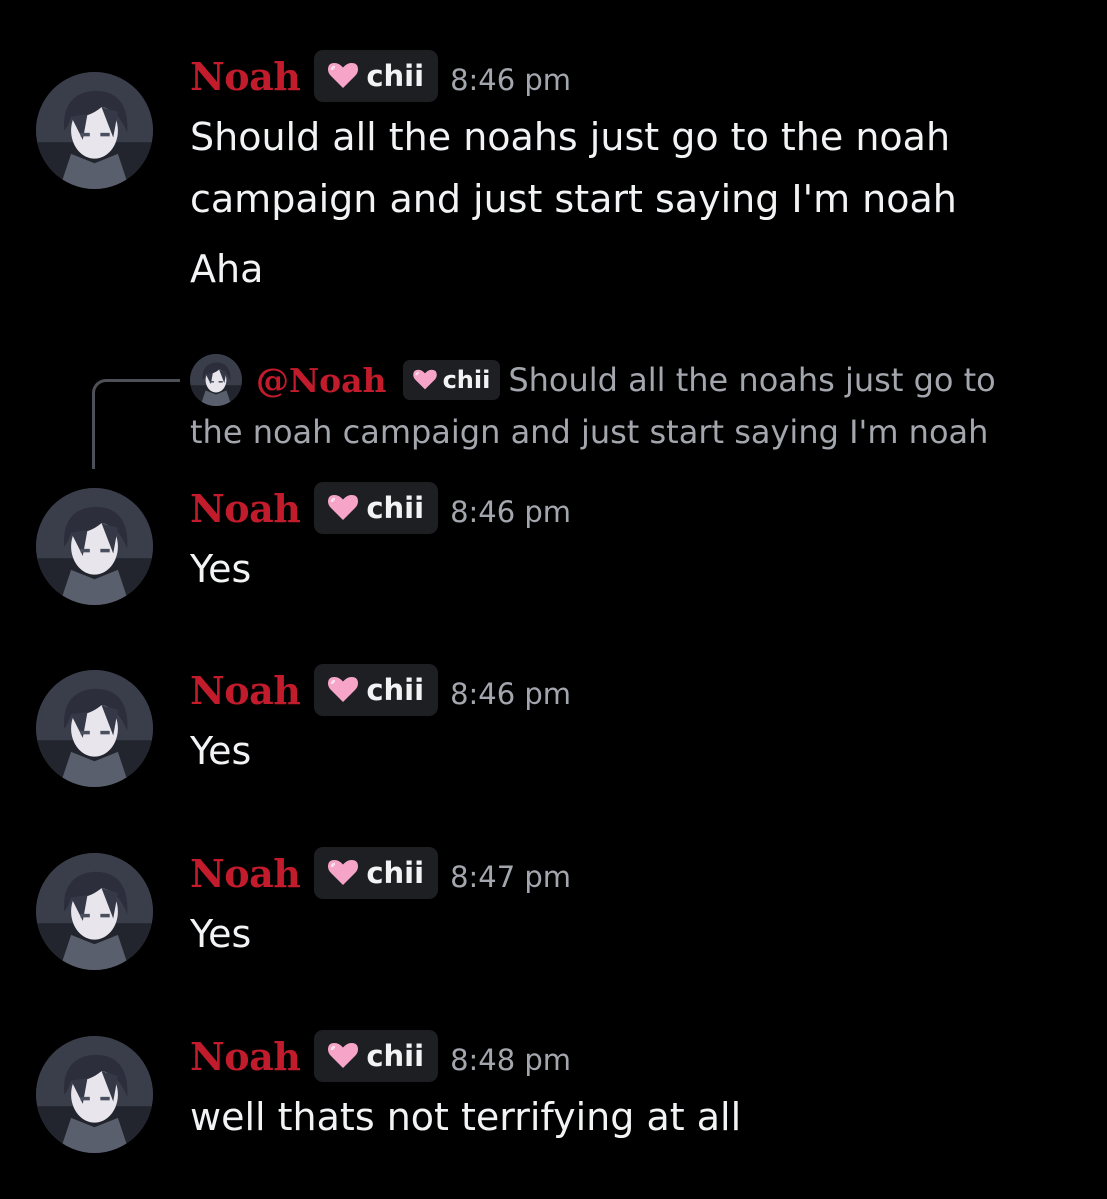 This screenshot has height=1199, width=1107. What do you see at coordinates (136, 424) in the screenshot?
I see `reply-spine` at bounding box center [136, 424].